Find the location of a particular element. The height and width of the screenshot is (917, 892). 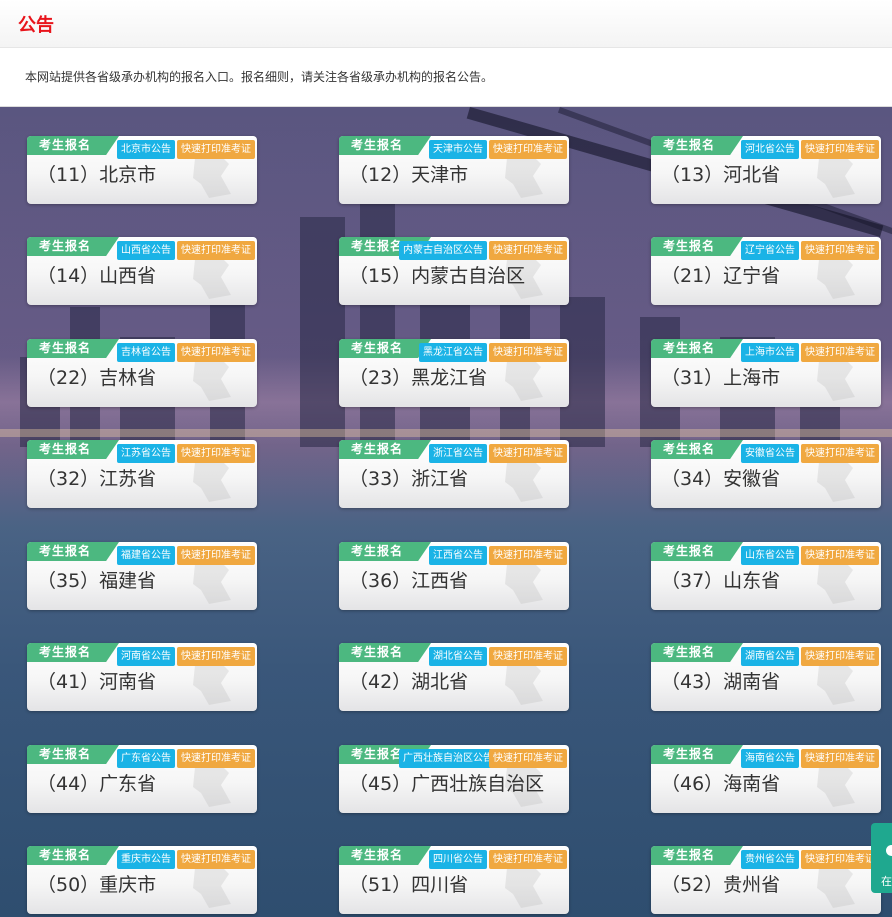

province-name: （14）山西省 is located at coordinates (97, 276).